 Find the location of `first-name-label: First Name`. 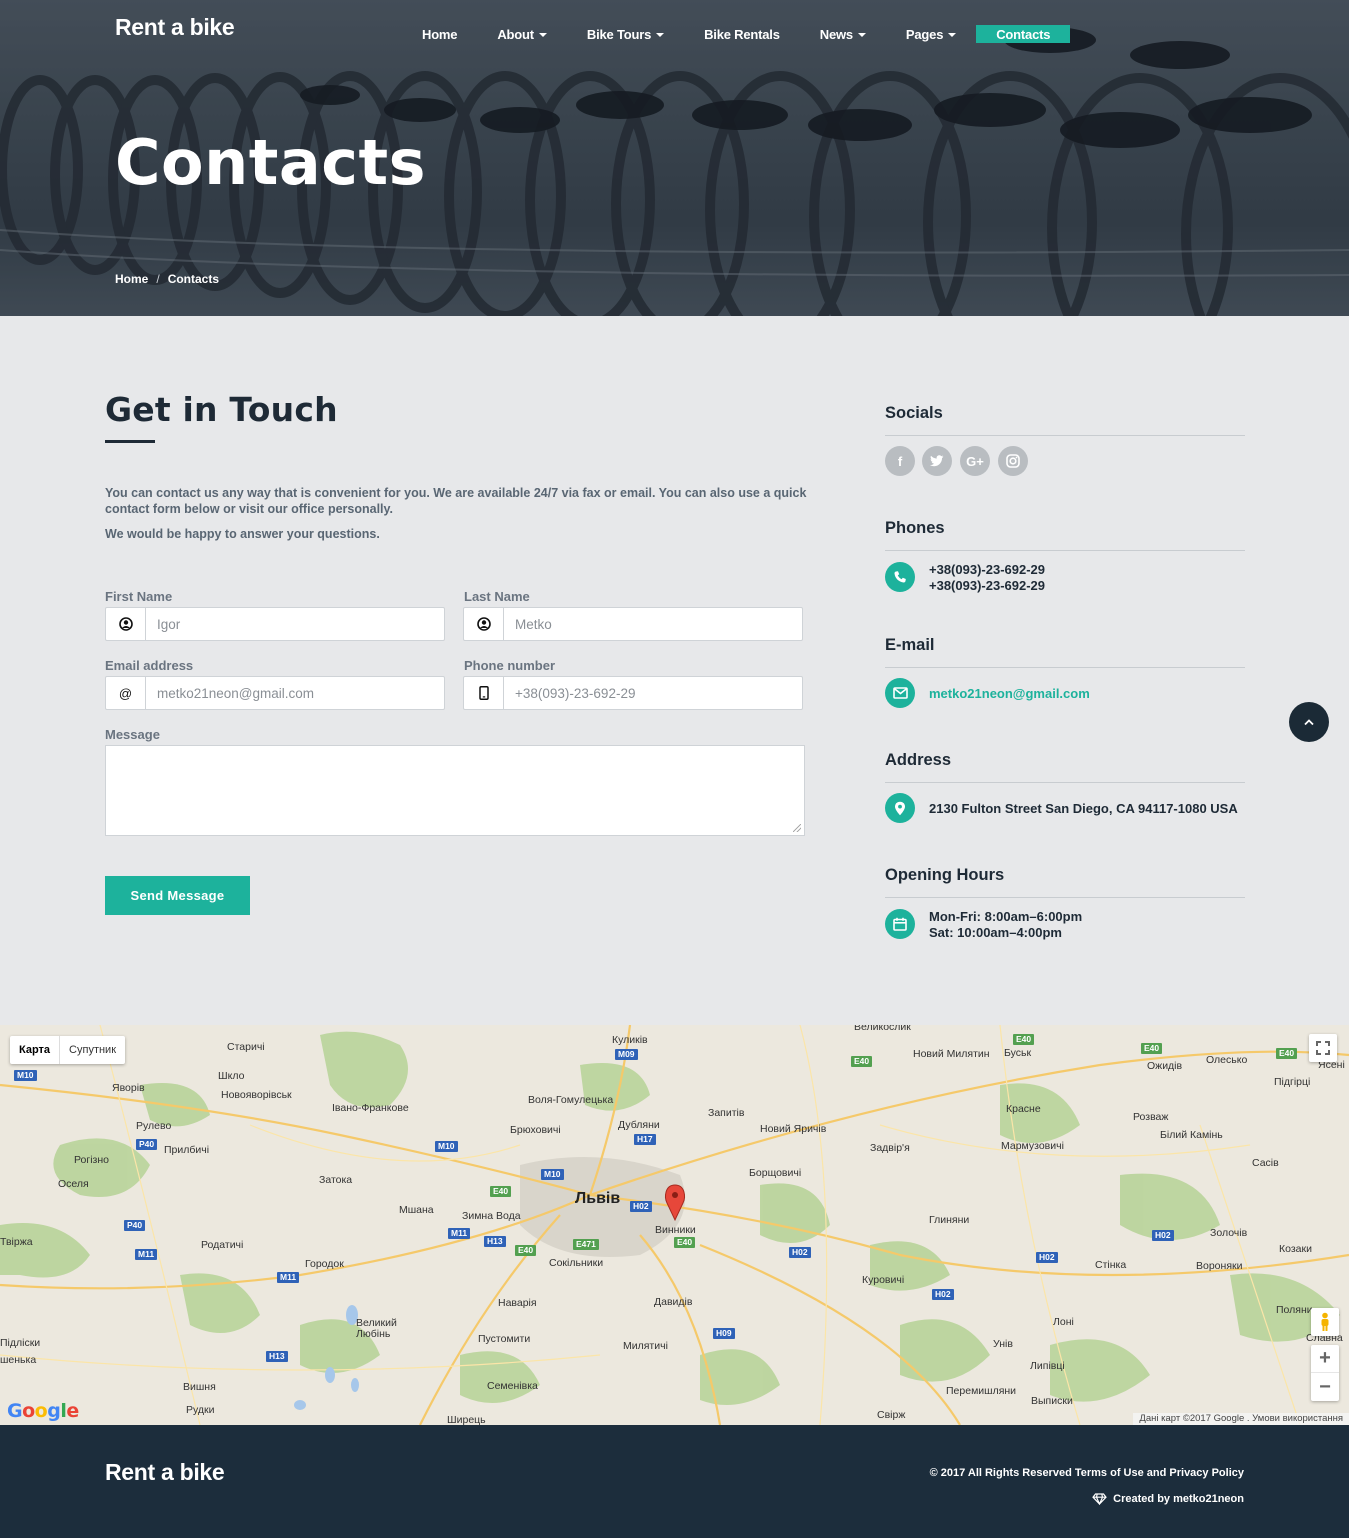

first-name-label: First Name is located at coordinates (139, 596).